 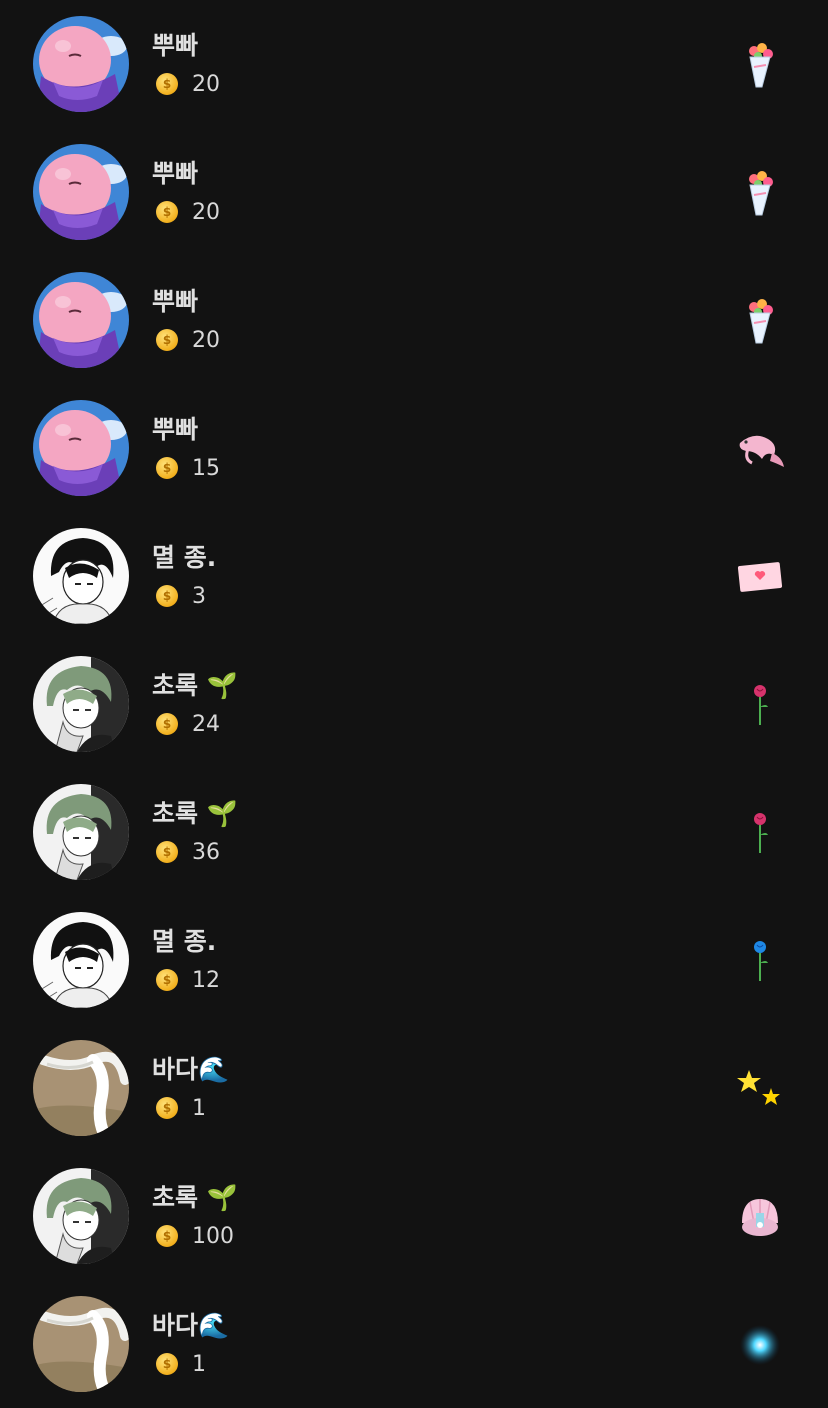 I want to click on blue-rose-icon, so click(x=760, y=961).